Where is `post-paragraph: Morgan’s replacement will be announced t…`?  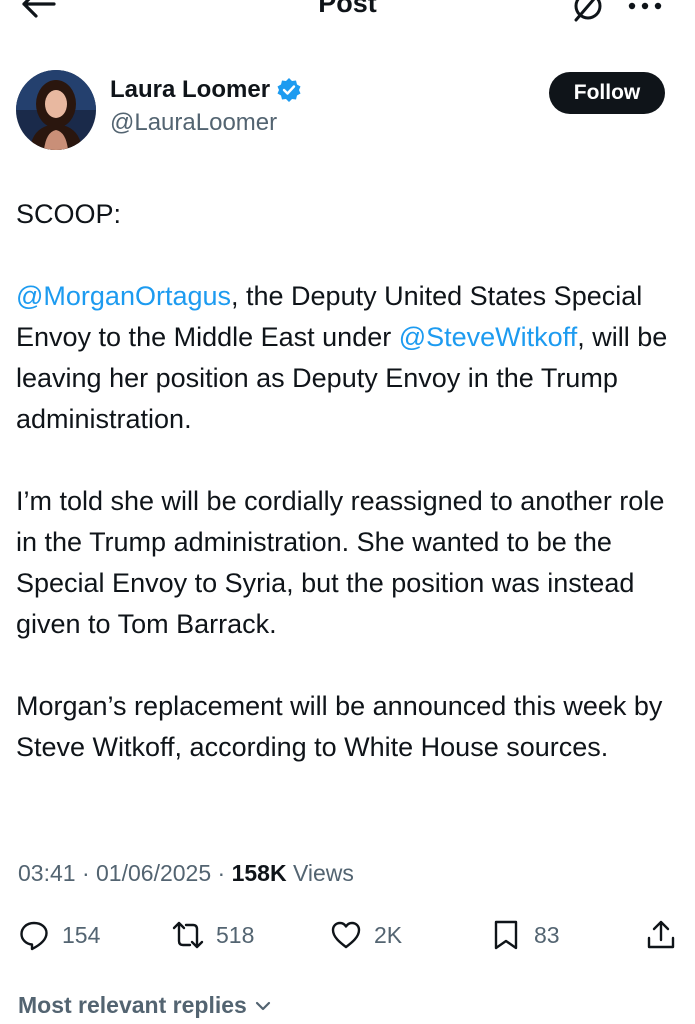 post-paragraph: Morgan’s replacement will be announced t… is located at coordinates (339, 726).